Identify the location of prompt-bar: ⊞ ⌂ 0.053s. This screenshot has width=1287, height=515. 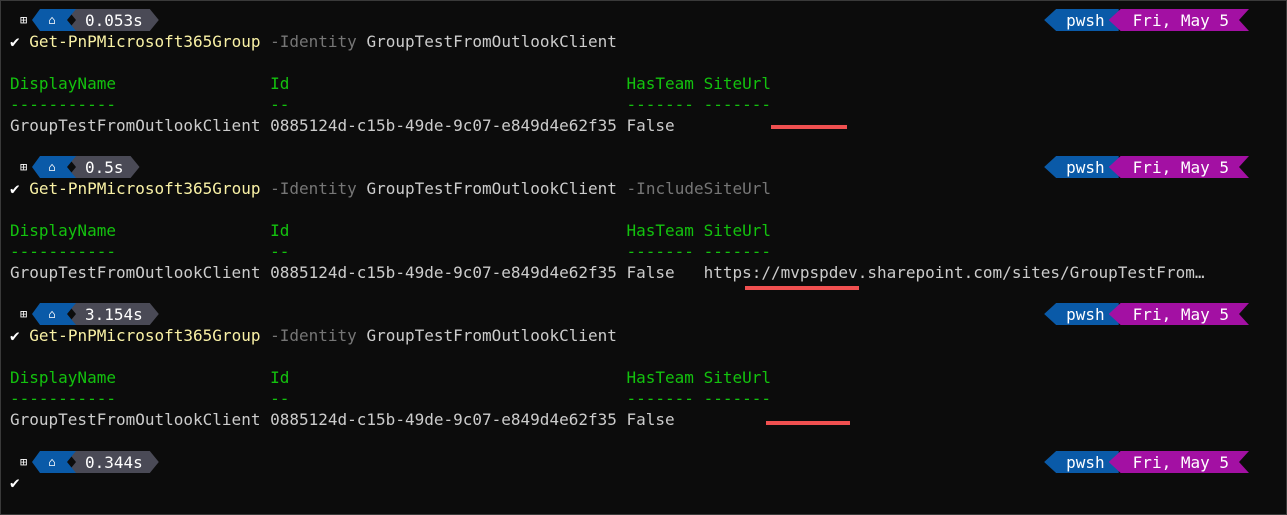
(85, 20).